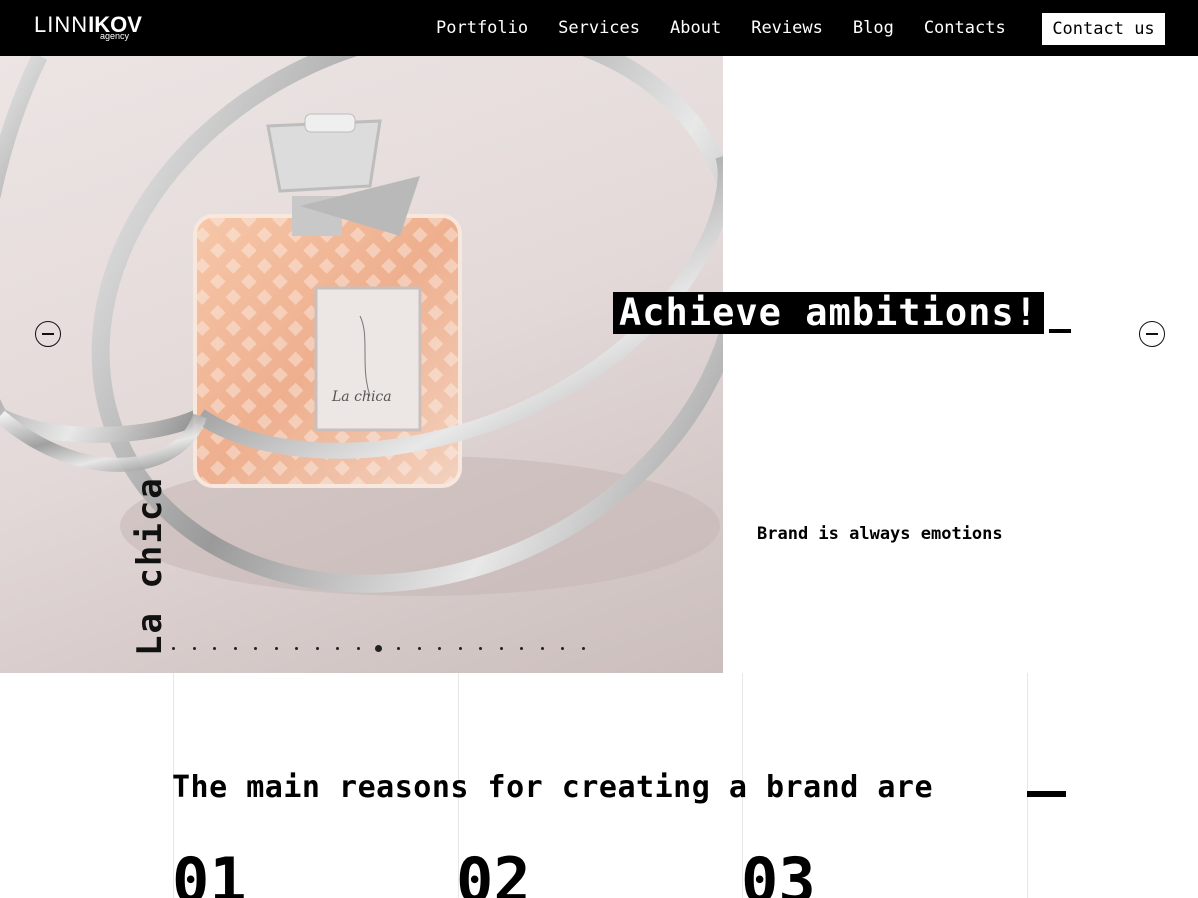 This screenshot has width=1198, height=898. I want to click on nav-reviews: Reviews, so click(787, 28).